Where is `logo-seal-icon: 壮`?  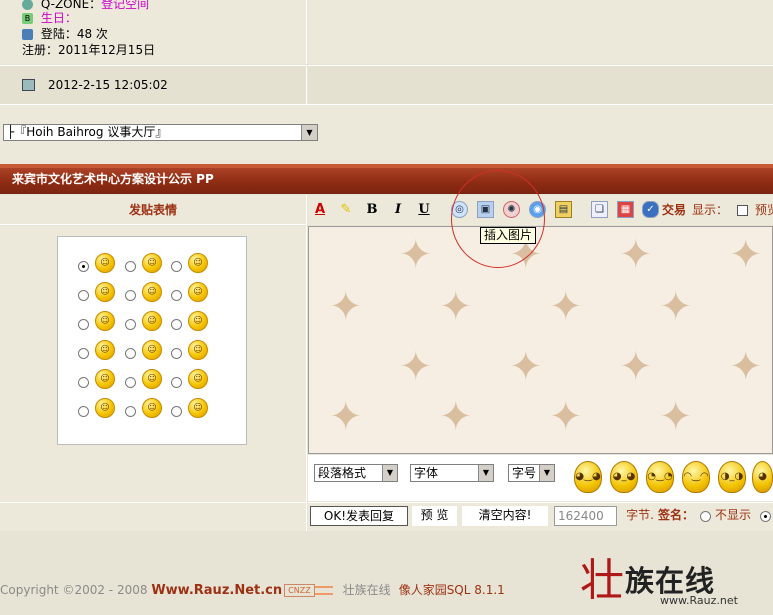
logo-seal-icon: 壮 is located at coordinates (602, 580).